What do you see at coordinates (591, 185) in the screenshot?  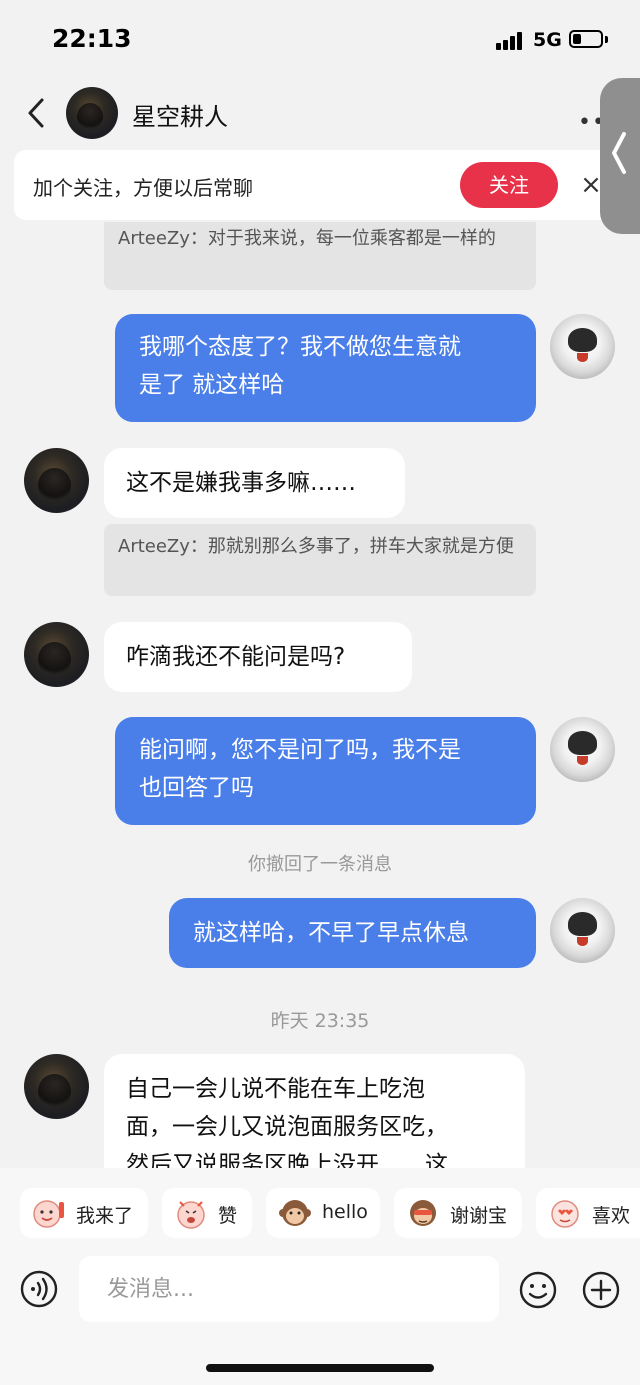 I see `close-icon: ×` at bounding box center [591, 185].